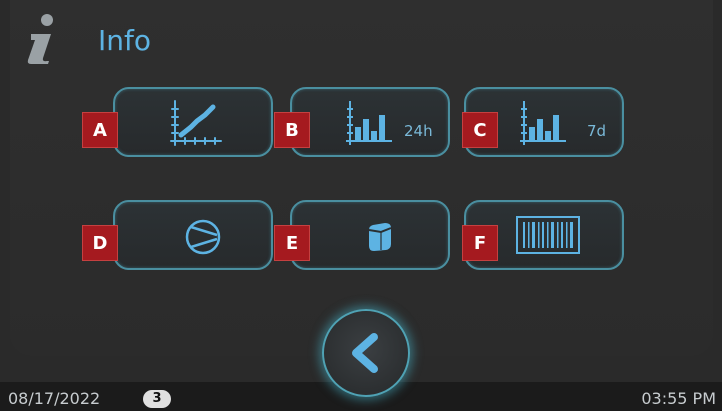 The height and width of the screenshot is (411, 722). What do you see at coordinates (480, 243) in the screenshot?
I see `badge-f: F` at bounding box center [480, 243].